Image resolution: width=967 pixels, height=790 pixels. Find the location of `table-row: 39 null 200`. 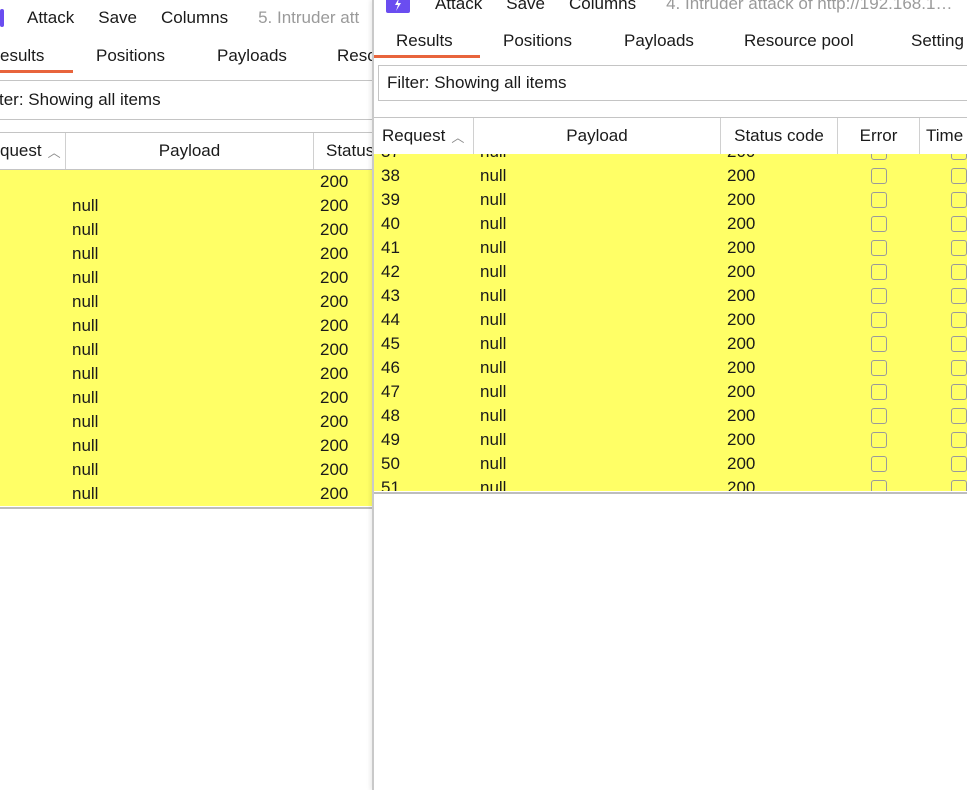

table-row: 39 null 200 is located at coordinates (670, 200).